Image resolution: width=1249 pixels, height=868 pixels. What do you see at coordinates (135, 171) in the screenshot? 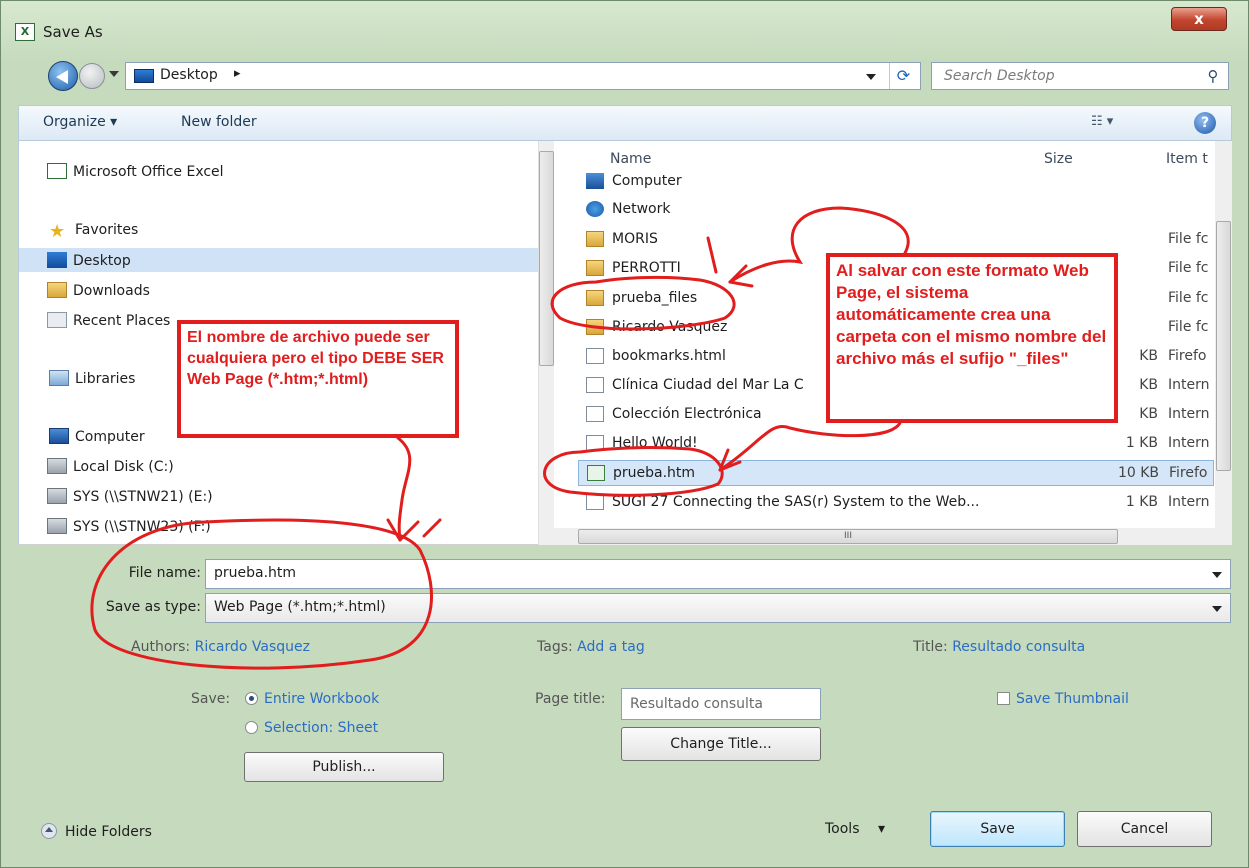
I see `nav-item-excel: Microsoft Office Excel` at bounding box center [135, 171].